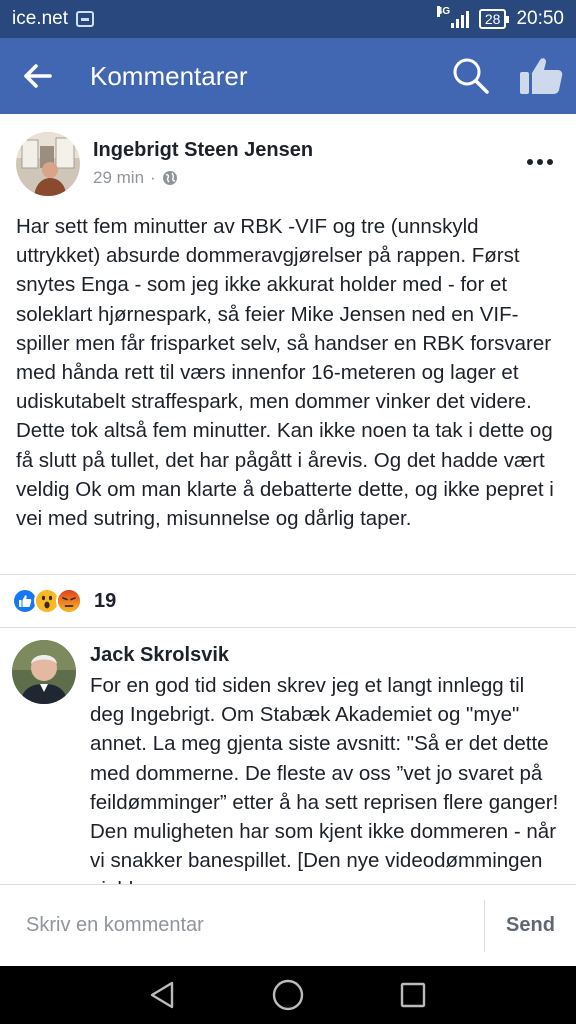  What do you see at coordinates (169, 178) in the screenshot?
I see `globe-icon` at bounding box center [169, 178].